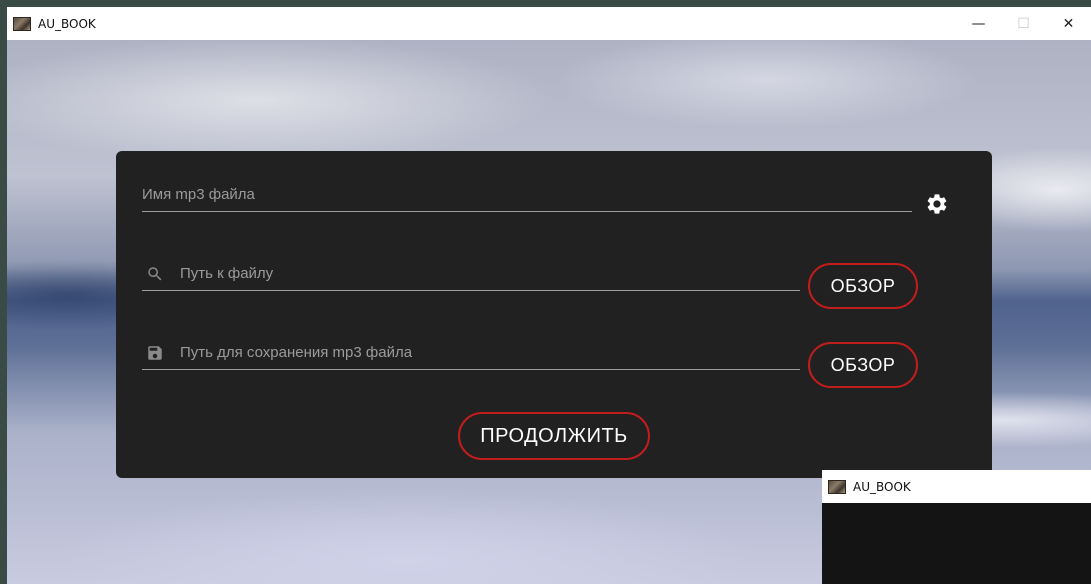 The width and height of the screenshot is (1091, 584). Describe the element at coordinates (296, 352) in the screenshot. I see `save-path-placeholder: Путь для сохранения mp3 файла` at that location.